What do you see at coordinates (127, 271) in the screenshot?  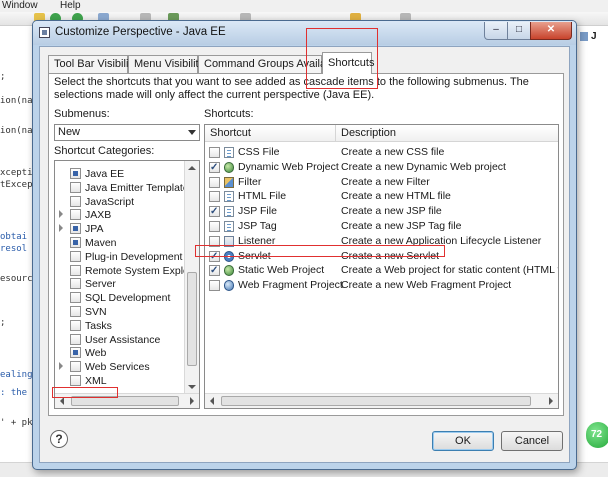 I see `category-item: Remote System Explorer` at bounding box center [127, 271].